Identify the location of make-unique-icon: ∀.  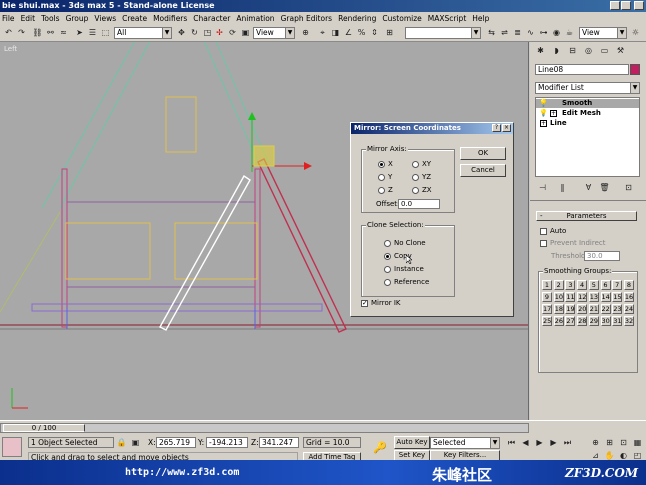
(588, 187).